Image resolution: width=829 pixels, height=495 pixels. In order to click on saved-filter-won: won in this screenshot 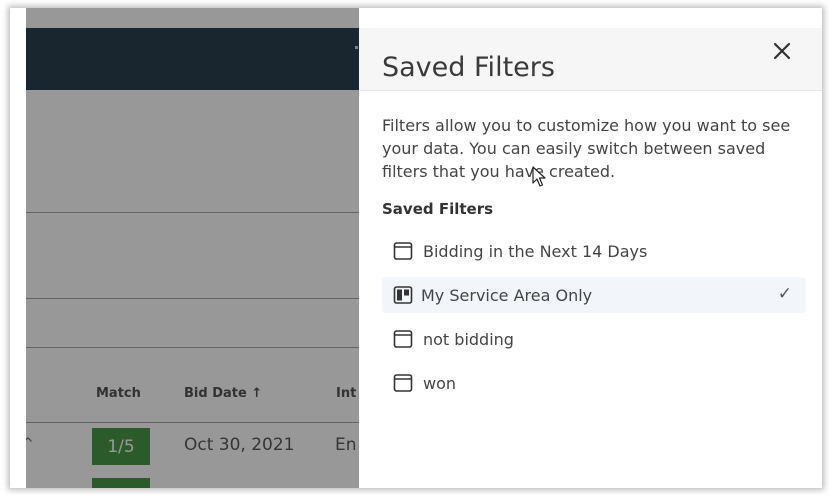, I will do `click(594, 383)`.